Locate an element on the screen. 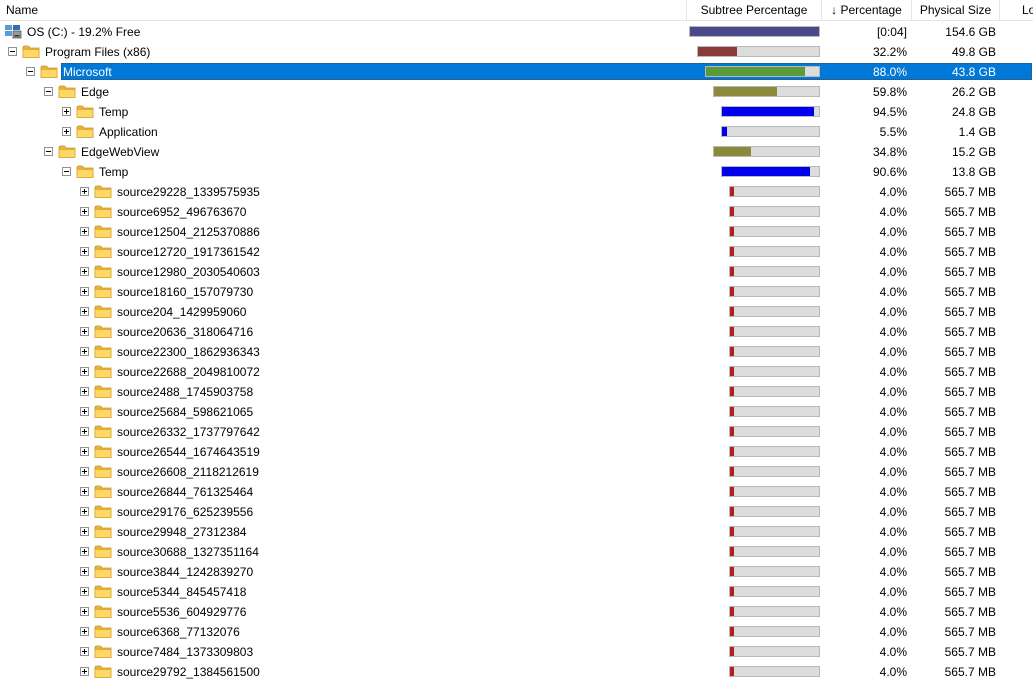  tree-row: source29228_1339575935 4.0% 565.7 MB is located at coordinates (516, 192).